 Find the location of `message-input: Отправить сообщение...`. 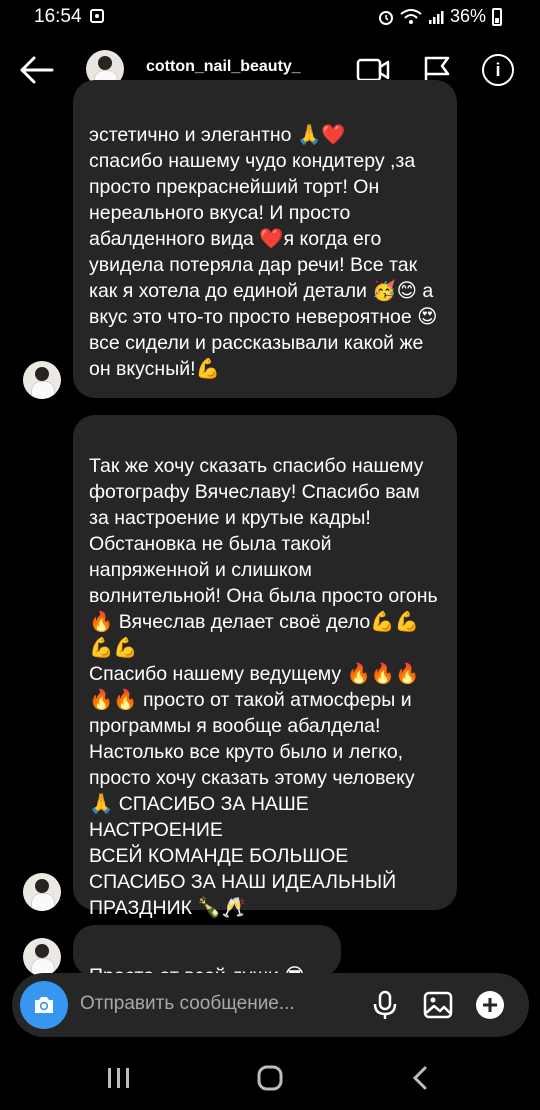

message-input: Отправить сообщение... is located at coordinates (187, 1004).